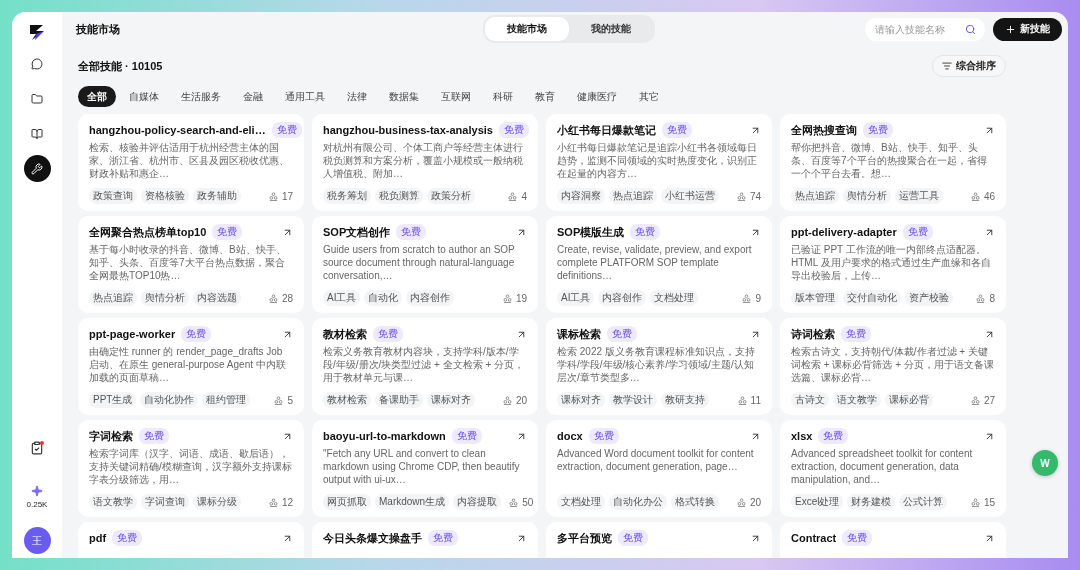 This screenshot has height=570, width=1080. I want to click on category-tab: 科研, so click(503, 96).